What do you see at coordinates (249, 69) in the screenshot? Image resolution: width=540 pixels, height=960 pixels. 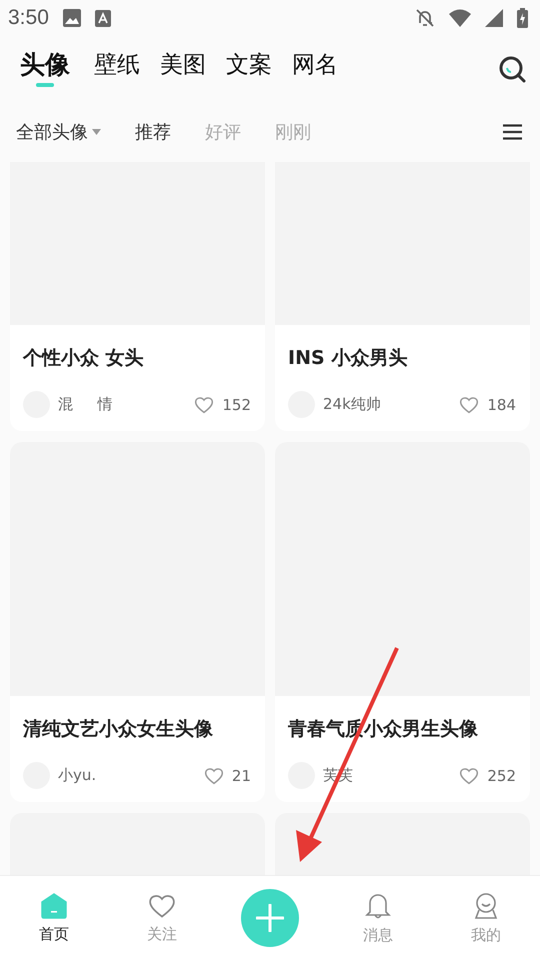 I see `category-tab: 文案` at bounding box center [249, 69].